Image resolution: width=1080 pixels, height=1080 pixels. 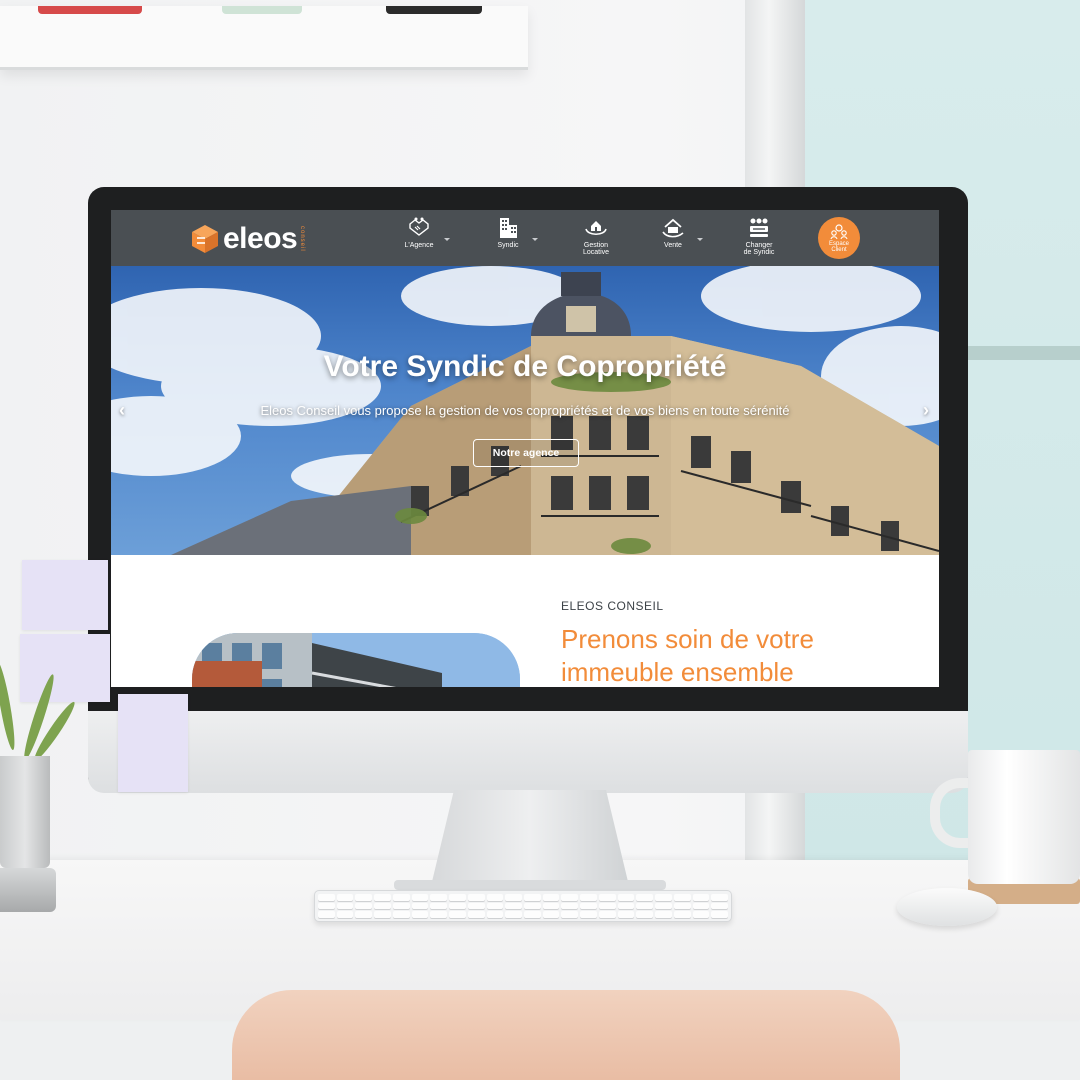 What do you see at coordinates (596, 228) in the screenshot?
I see `house-hand-icon` at bounding box center [596, 228].